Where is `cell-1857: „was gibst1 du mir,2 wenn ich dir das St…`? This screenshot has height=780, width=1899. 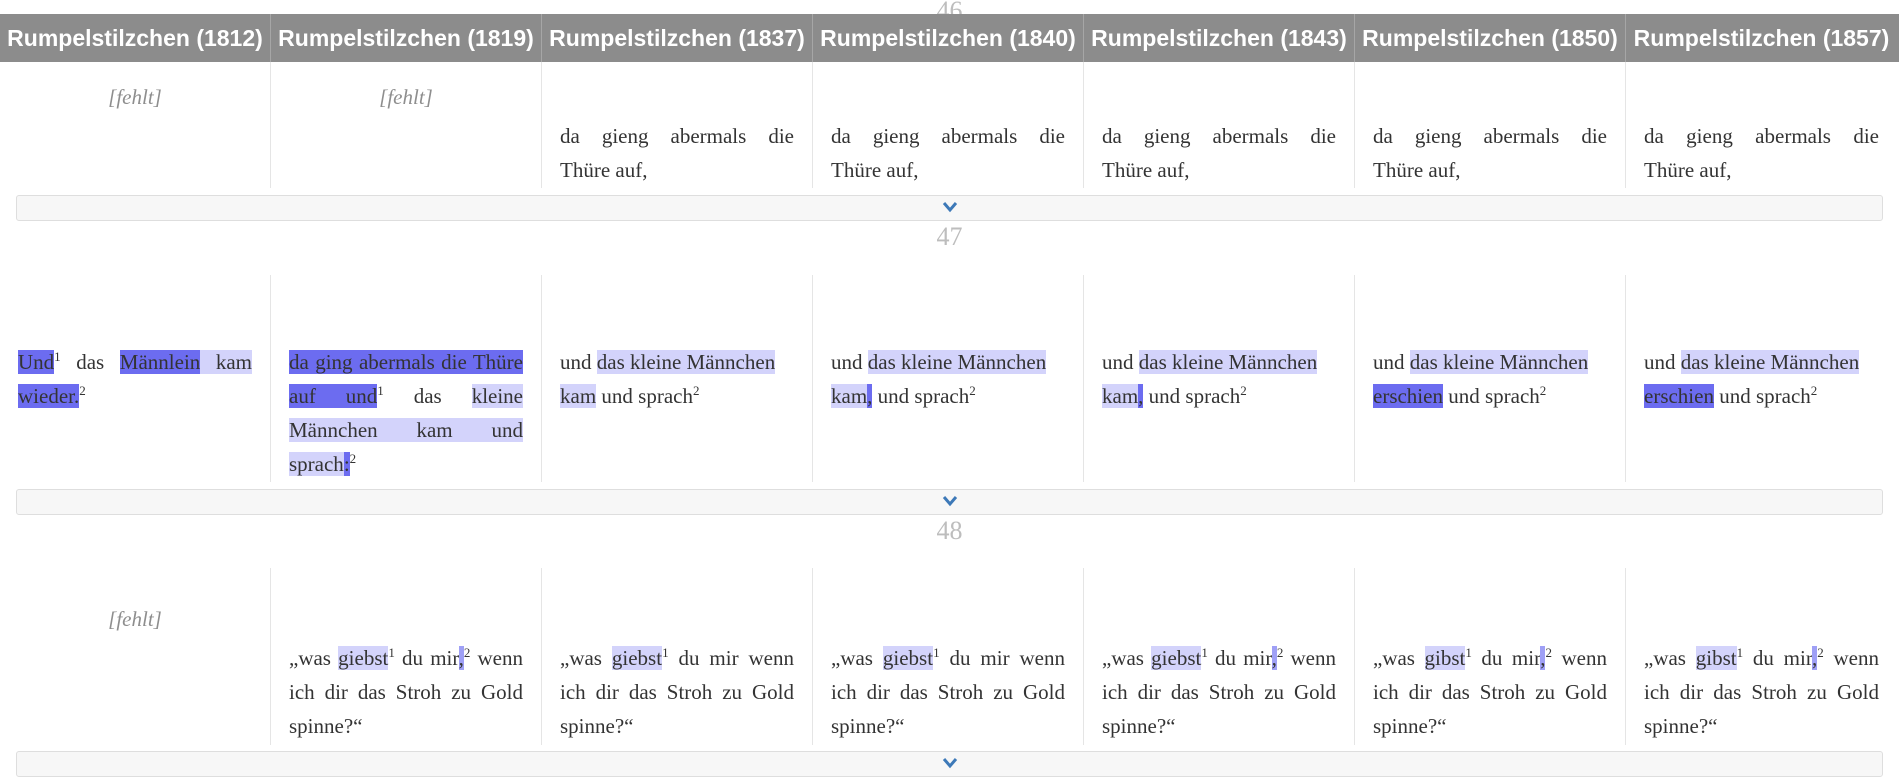
cell-1857: „was gibst1 du mir,2 wenn ich dir das St… is located at coordinates (1761, 656).